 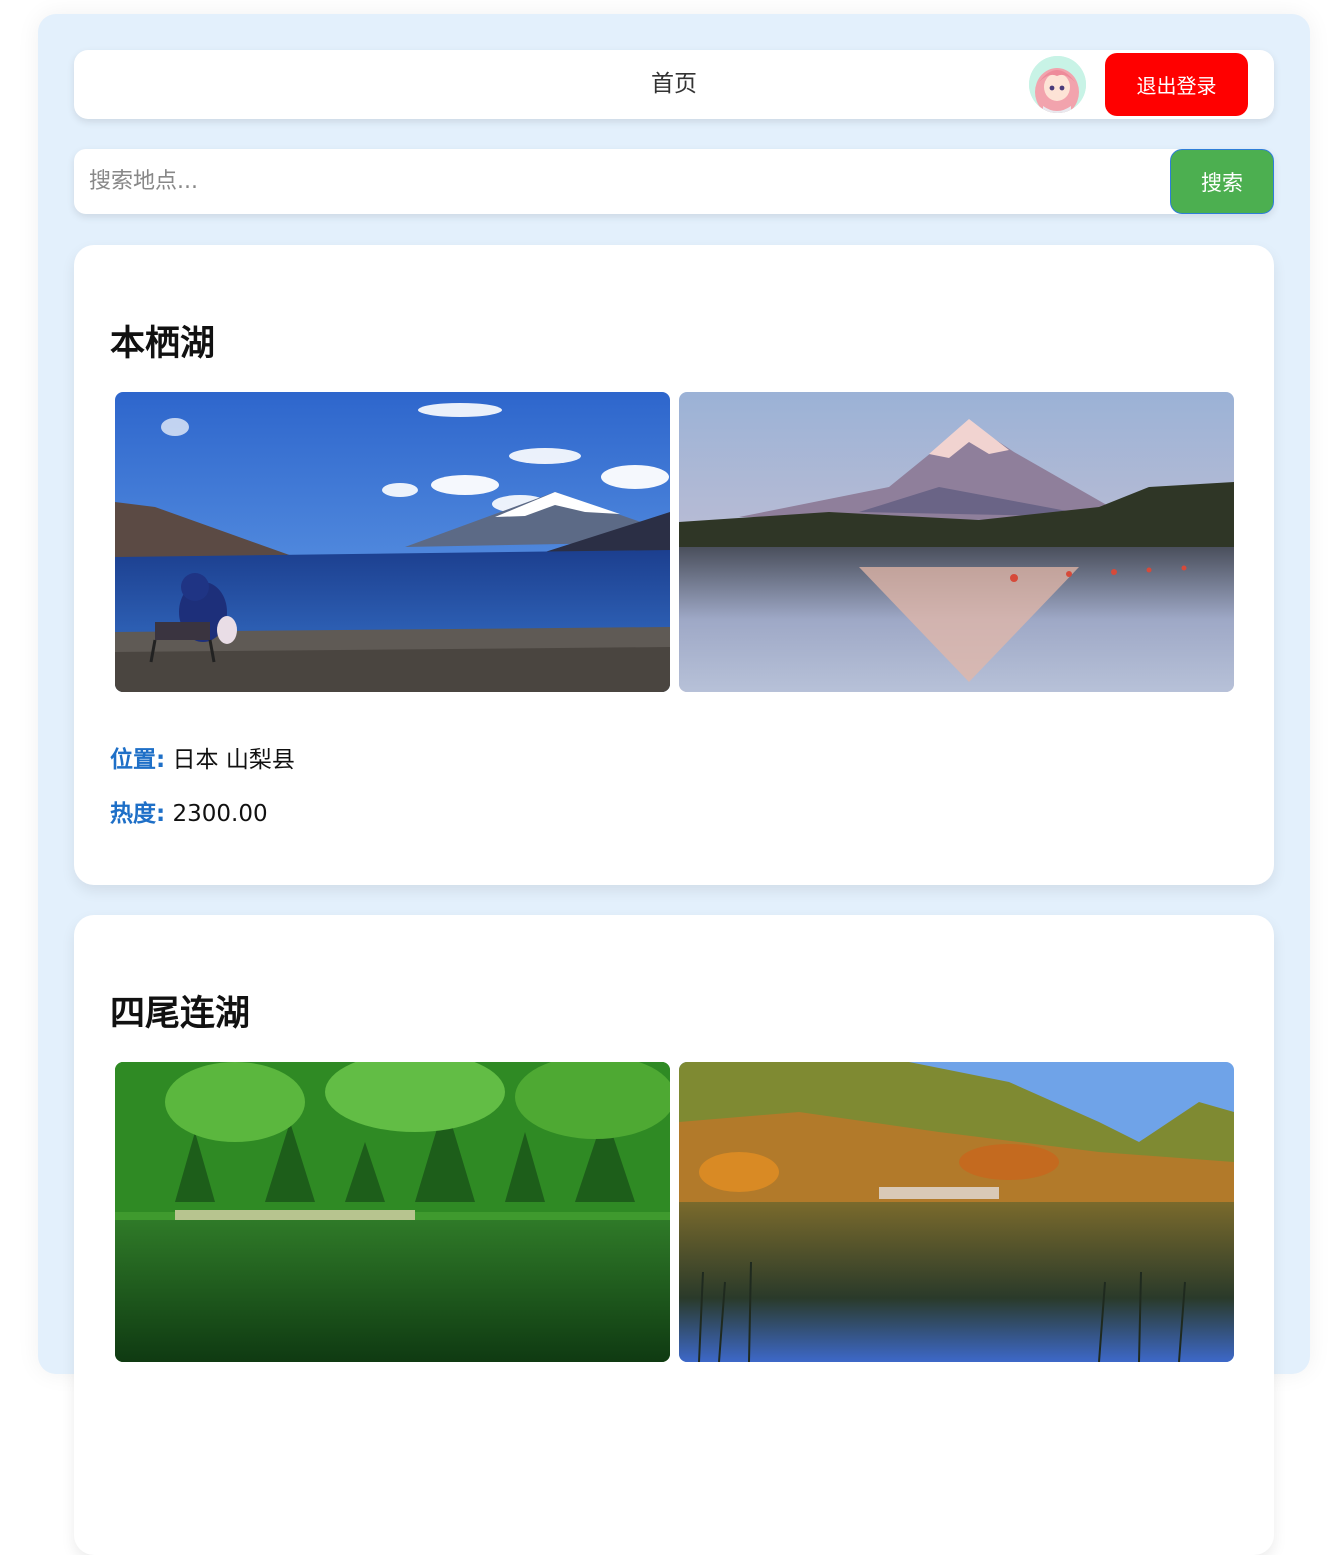 I want to click on place-title: 四尾连湖, so click(x=180, y=1014).